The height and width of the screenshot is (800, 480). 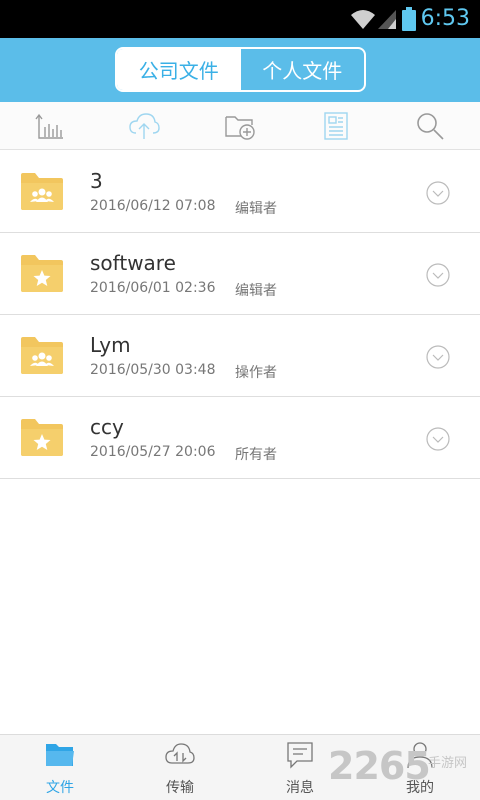 I want to click on signal-icon, so click(x=387, y=19).